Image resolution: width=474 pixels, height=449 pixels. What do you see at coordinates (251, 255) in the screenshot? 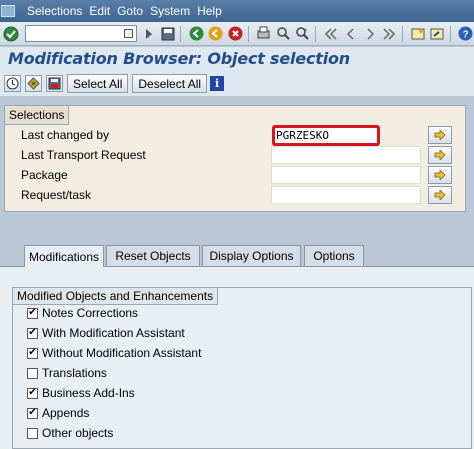
I see `tab-display-options: Display Options` at bounding box center [251, 255].